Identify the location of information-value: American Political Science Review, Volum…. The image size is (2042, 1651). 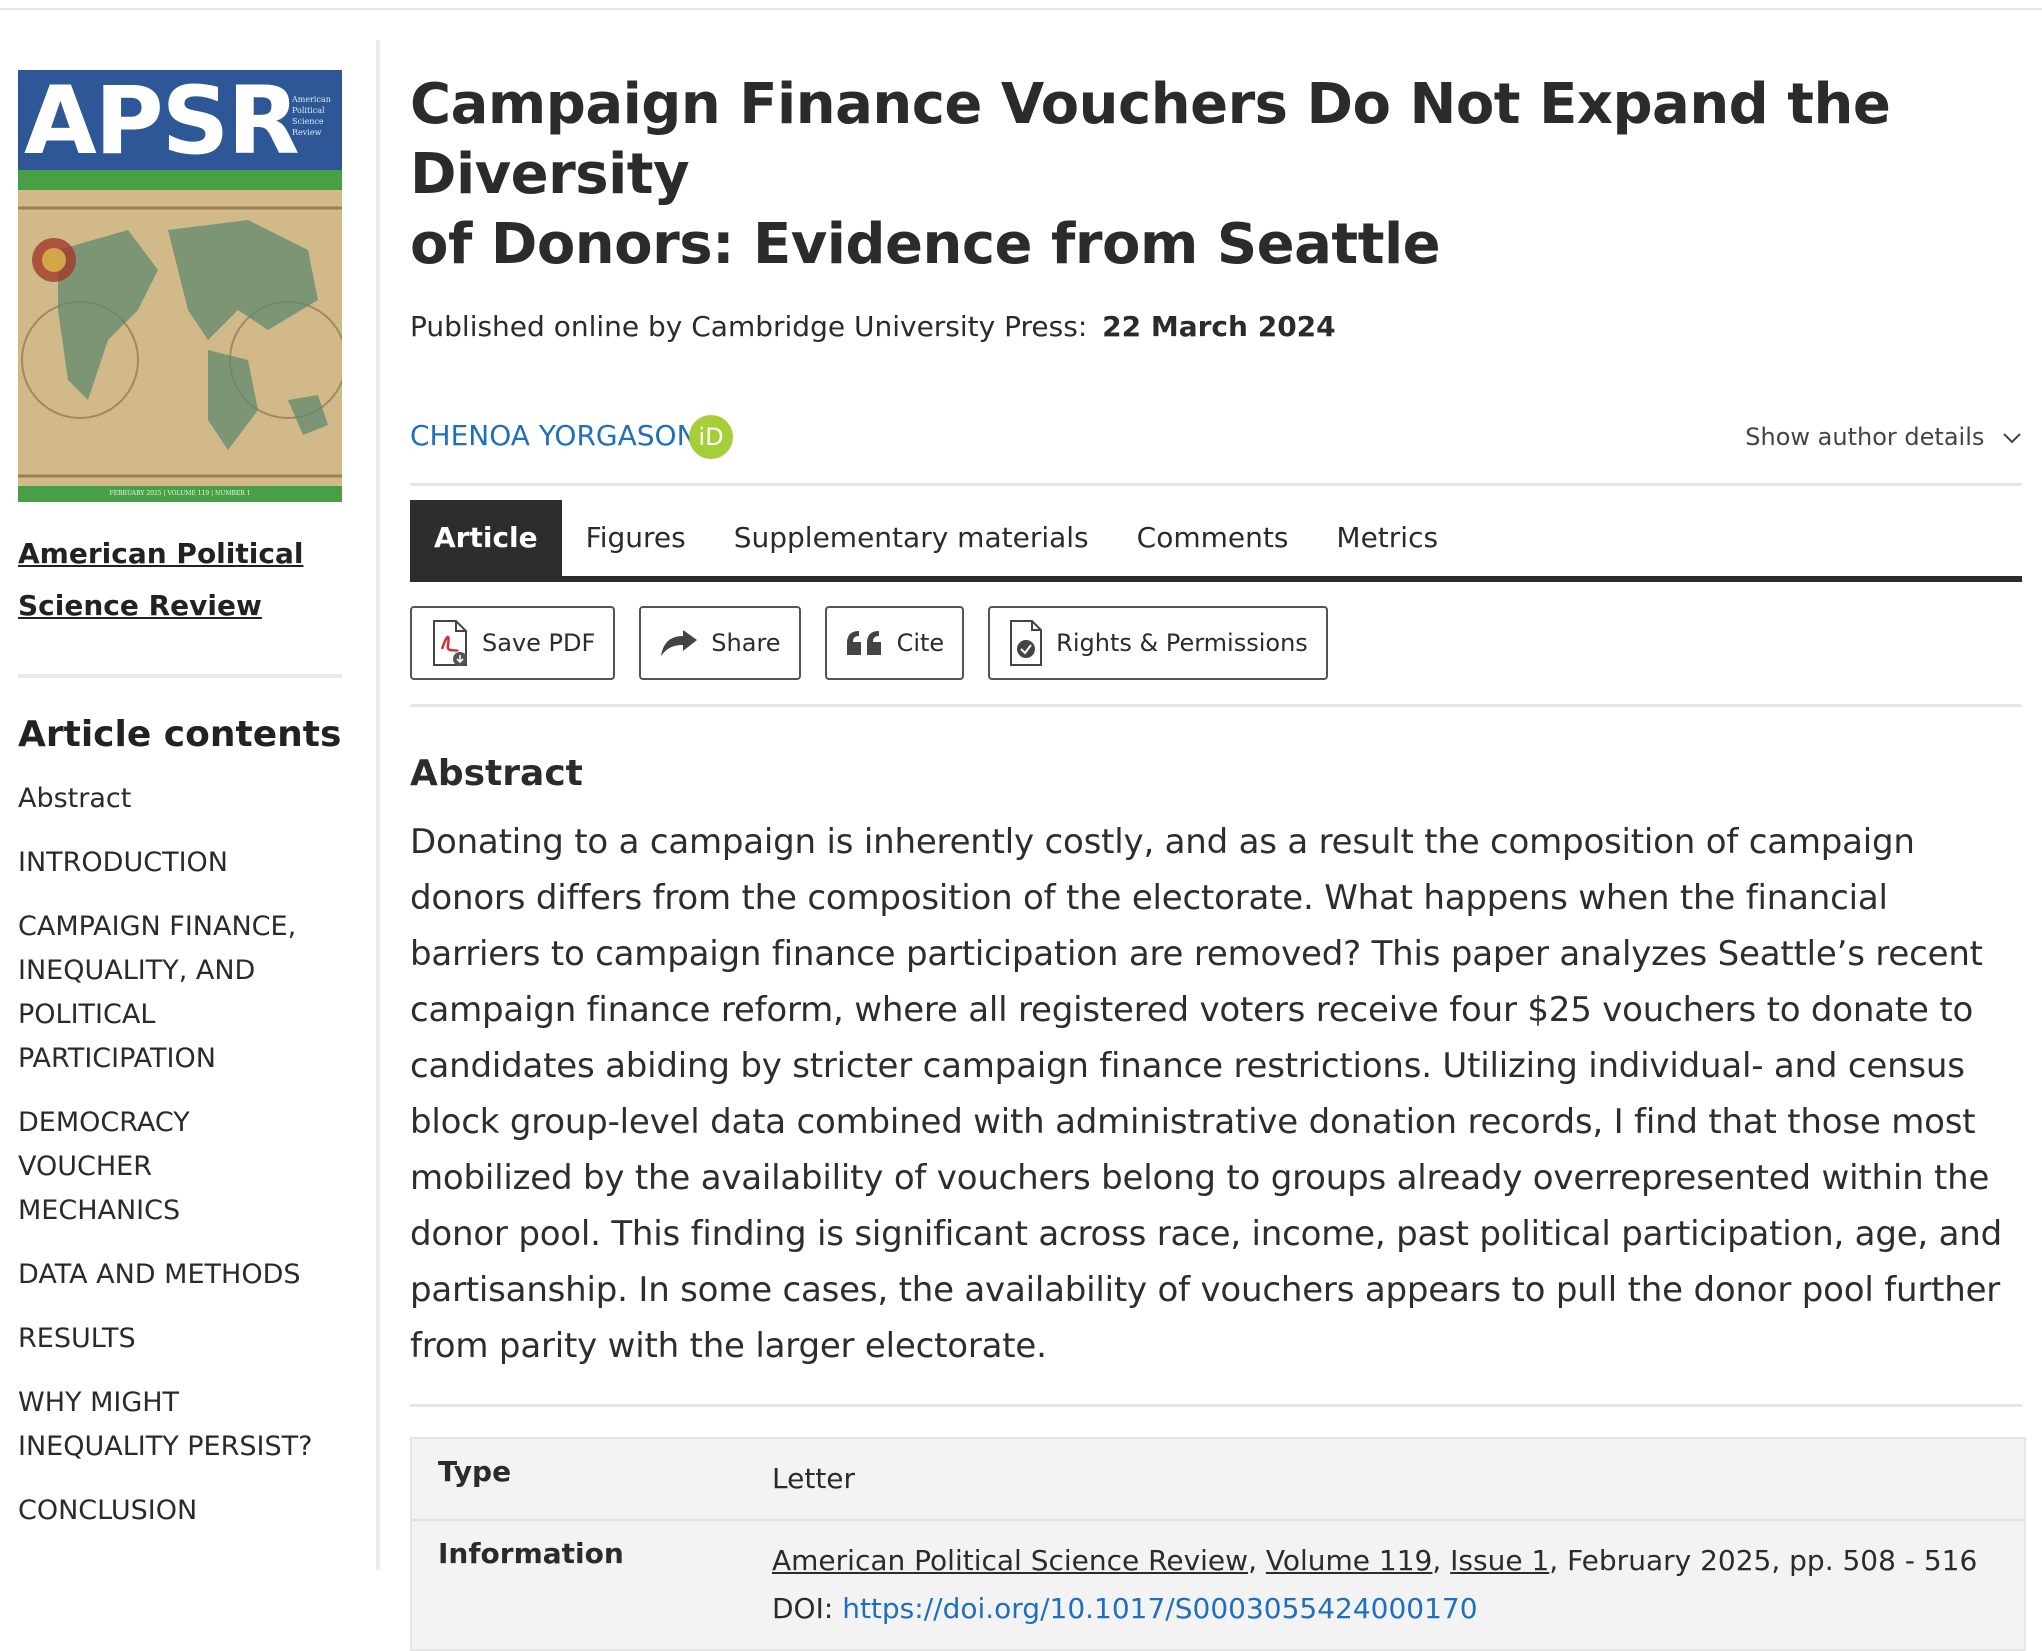
(1375, 1584).